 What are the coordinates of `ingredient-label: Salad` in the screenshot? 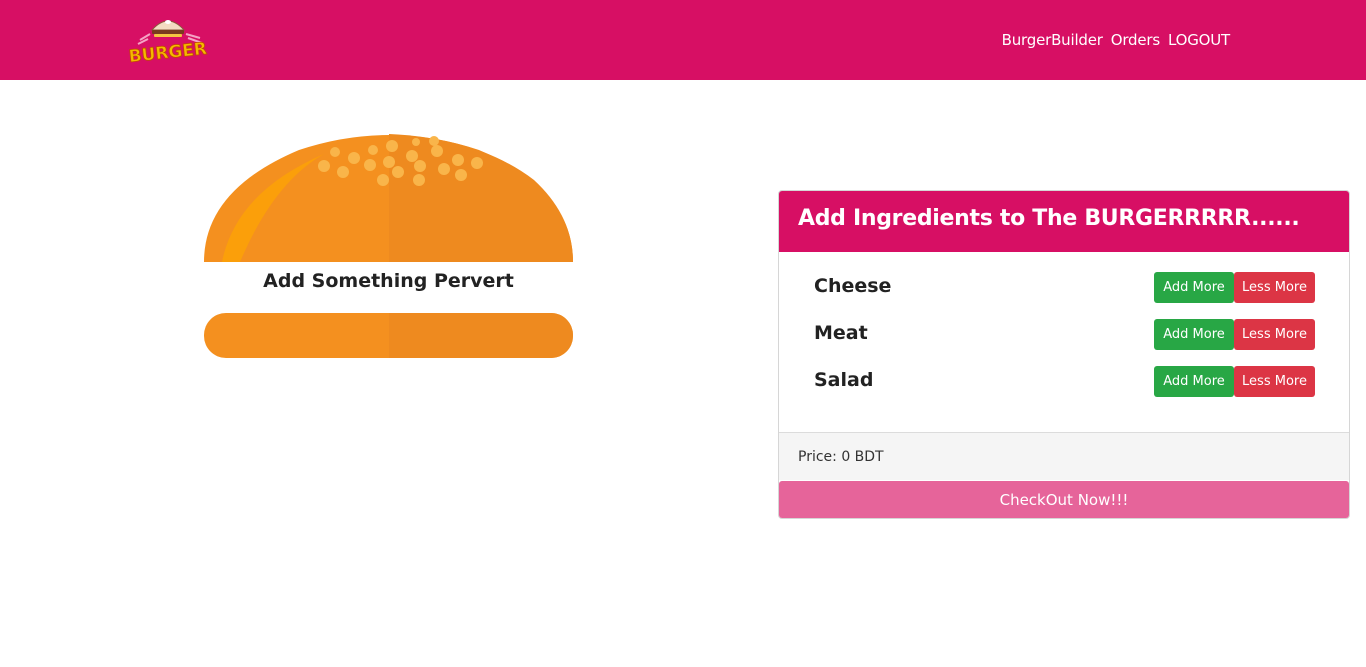 It's located at (844, 380).